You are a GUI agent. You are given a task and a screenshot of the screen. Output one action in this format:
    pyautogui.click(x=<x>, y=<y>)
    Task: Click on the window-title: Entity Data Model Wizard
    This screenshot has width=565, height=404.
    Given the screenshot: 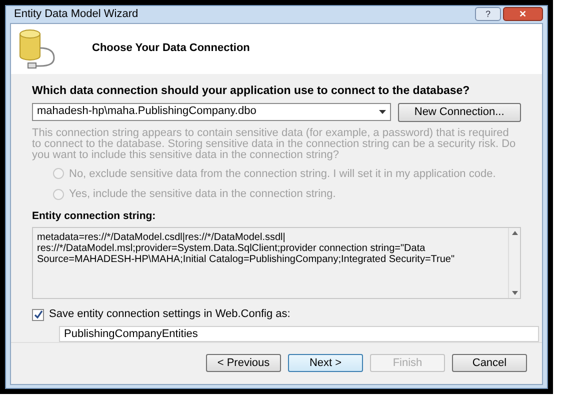 What is the action you would take?
    pyautogui.click(x=76, y=14)
    